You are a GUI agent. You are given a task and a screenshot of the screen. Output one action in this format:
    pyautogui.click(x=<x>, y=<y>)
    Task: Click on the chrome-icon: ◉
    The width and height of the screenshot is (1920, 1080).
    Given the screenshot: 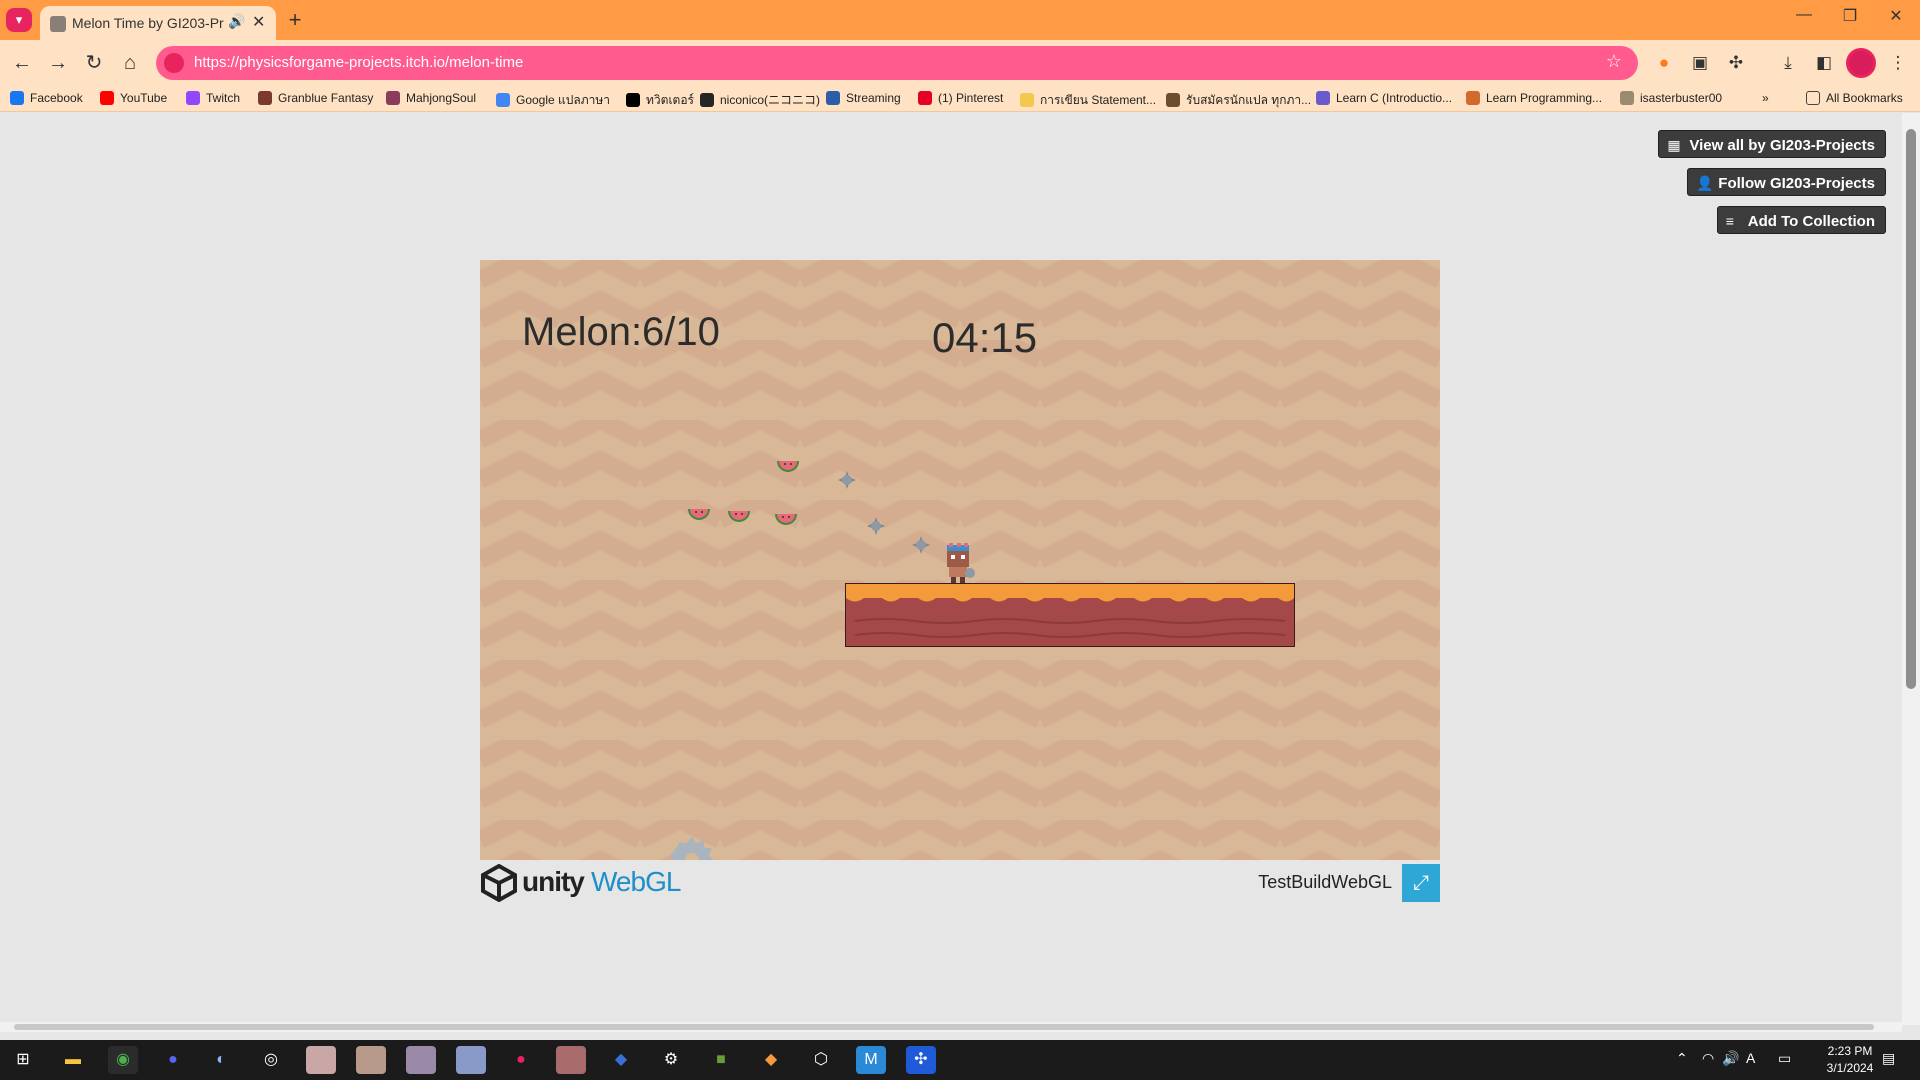 What is the action you would take?
    pyautogui.click(x=123, y=1060)
    